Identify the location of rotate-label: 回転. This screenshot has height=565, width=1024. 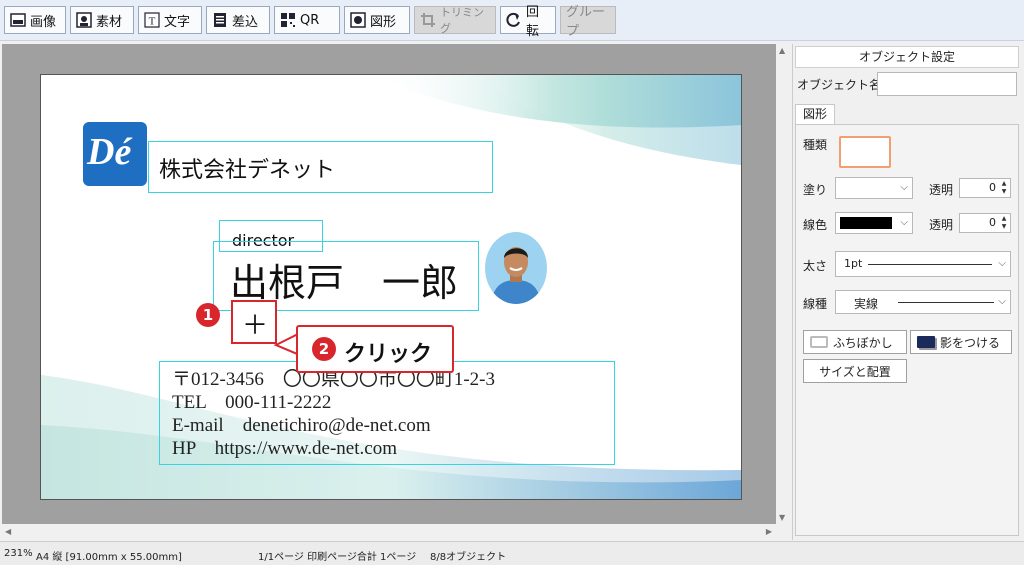
(533, 22).